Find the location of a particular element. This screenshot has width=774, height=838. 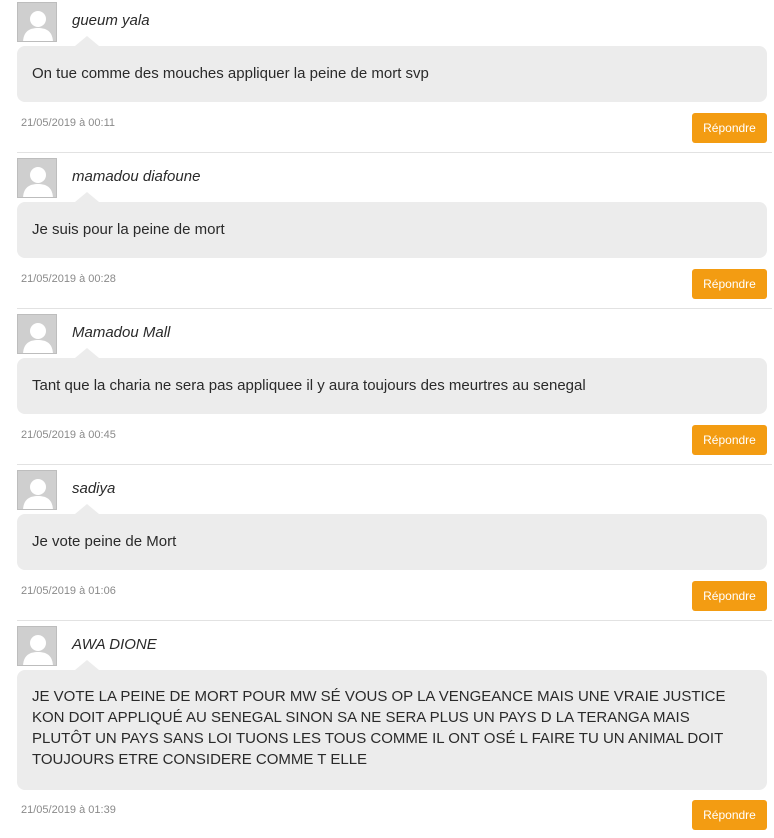

comment-text: Je suis pour la peine de mort is located at coordinates (128, 229).